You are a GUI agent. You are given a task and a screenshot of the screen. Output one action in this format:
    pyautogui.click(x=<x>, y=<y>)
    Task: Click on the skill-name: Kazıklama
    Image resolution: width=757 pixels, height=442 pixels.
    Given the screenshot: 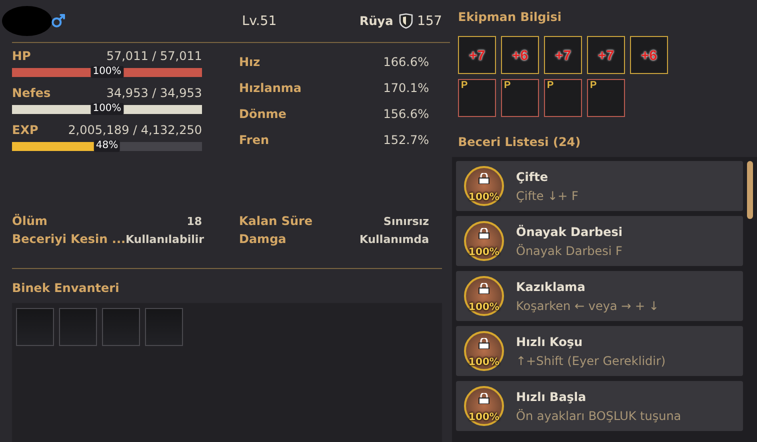 What is the action you would take?
    pyautogui.click(x=551, y=287)
    